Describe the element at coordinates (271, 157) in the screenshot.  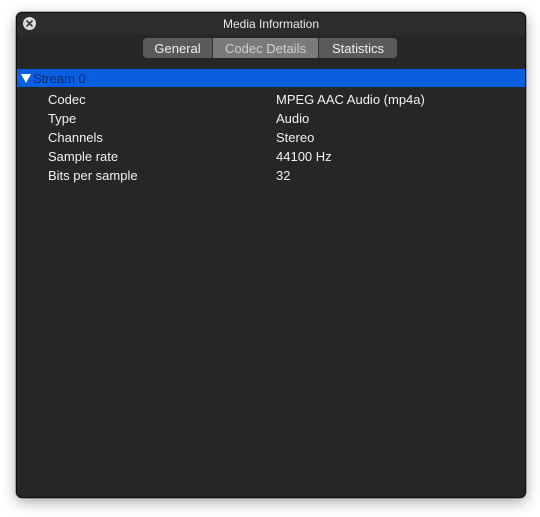
I see `property-row: Sample rate 44100 Hz` at that location.